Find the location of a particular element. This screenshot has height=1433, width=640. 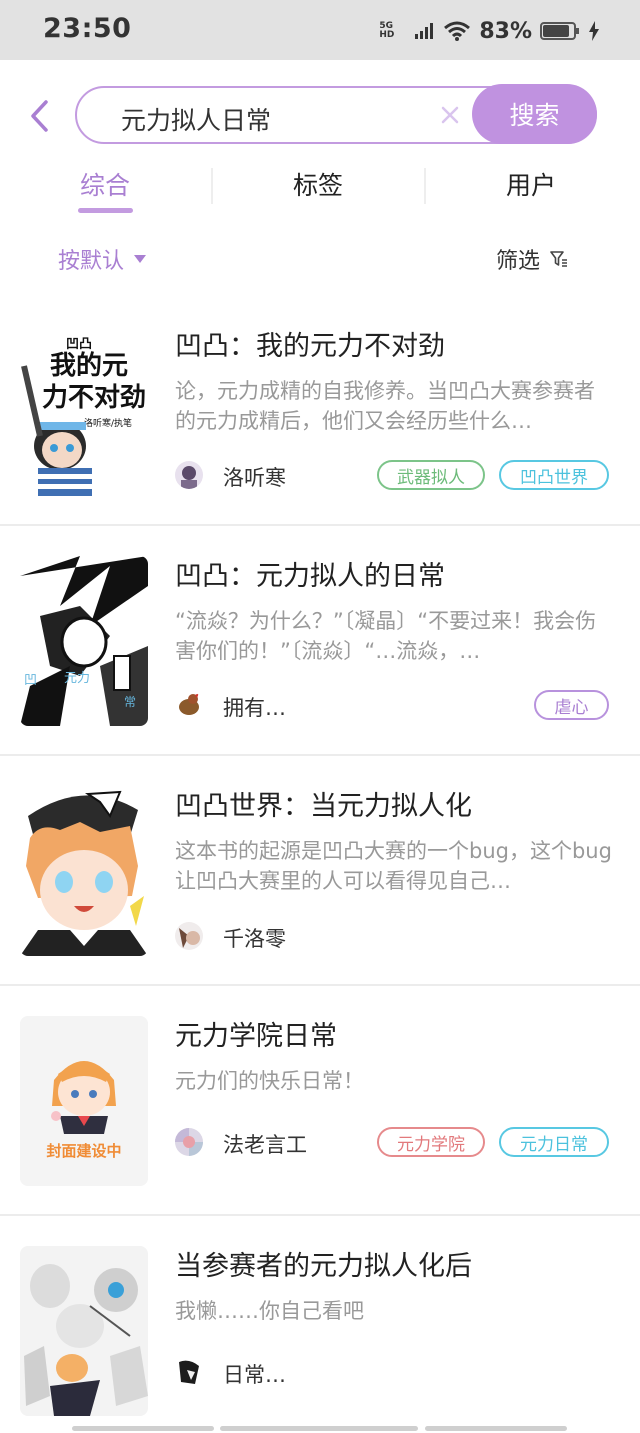

svg-text: 常 is located at coordinates (130, 702).